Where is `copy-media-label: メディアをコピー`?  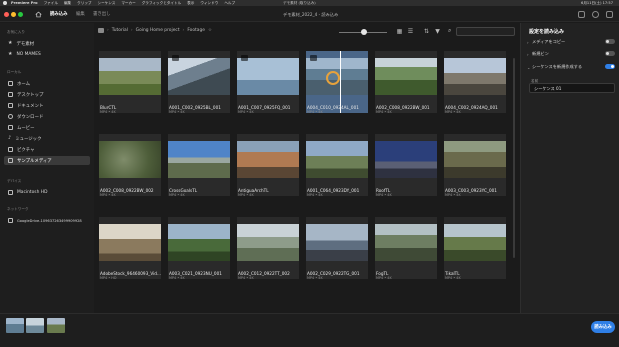
copy-media-label: メディアをコピー is located at coordinates (549, 41).